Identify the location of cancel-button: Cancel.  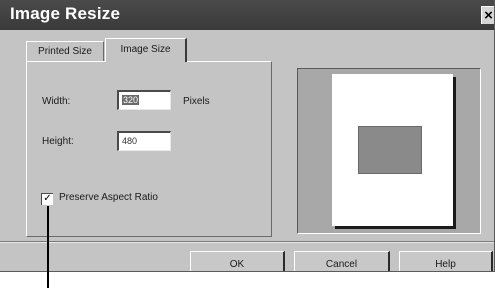
(342, 261).